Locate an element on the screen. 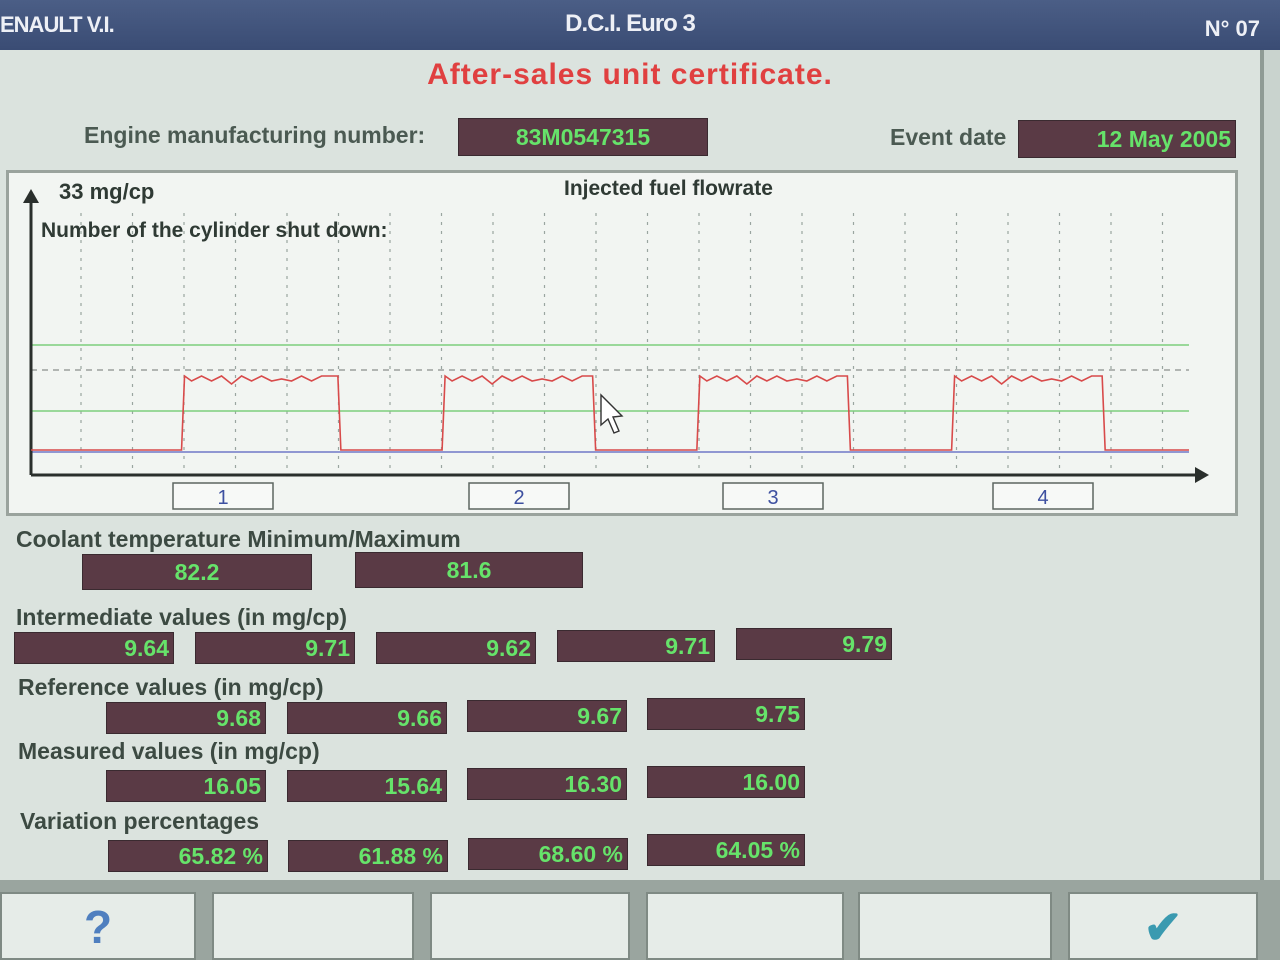 Image resolution: width=1280 pixels, height=960 pixels. event-date-field: 12 May 2005 is located at coordinates (1127, 139).